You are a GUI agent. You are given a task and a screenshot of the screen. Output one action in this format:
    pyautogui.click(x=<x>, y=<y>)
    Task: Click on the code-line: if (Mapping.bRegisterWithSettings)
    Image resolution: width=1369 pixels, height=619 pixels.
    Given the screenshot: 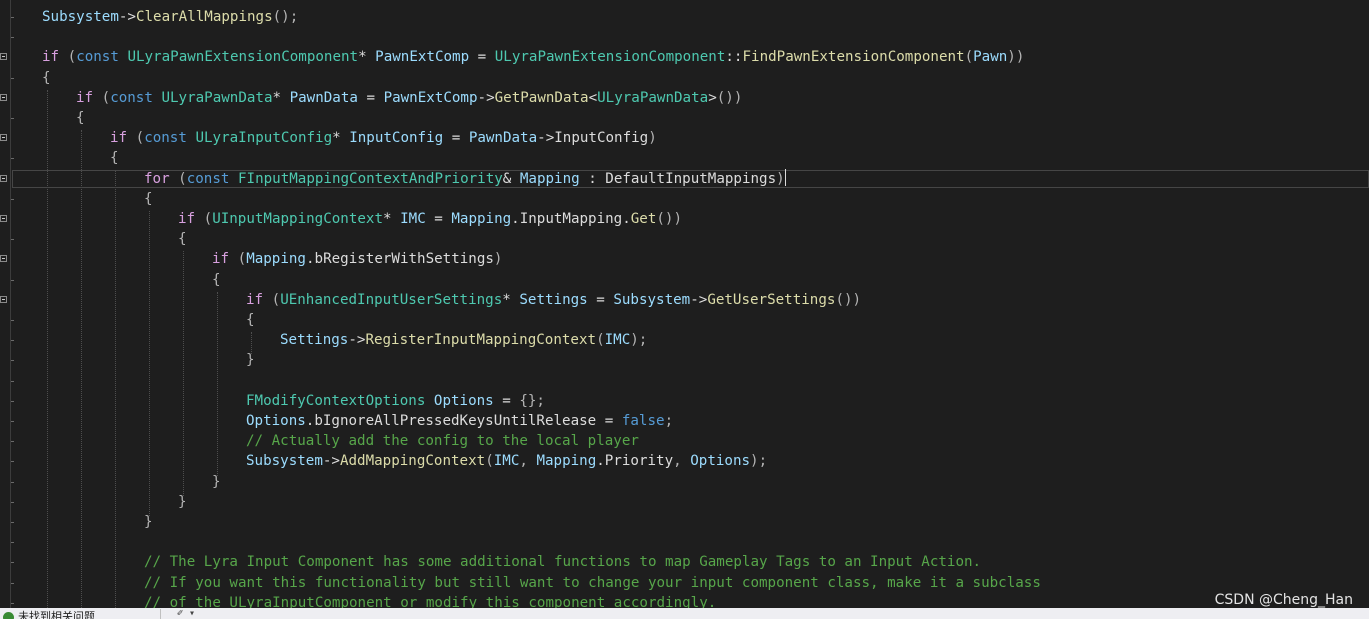 What is the action you would take?
    pyautogui.click(x=357, y=259)
    